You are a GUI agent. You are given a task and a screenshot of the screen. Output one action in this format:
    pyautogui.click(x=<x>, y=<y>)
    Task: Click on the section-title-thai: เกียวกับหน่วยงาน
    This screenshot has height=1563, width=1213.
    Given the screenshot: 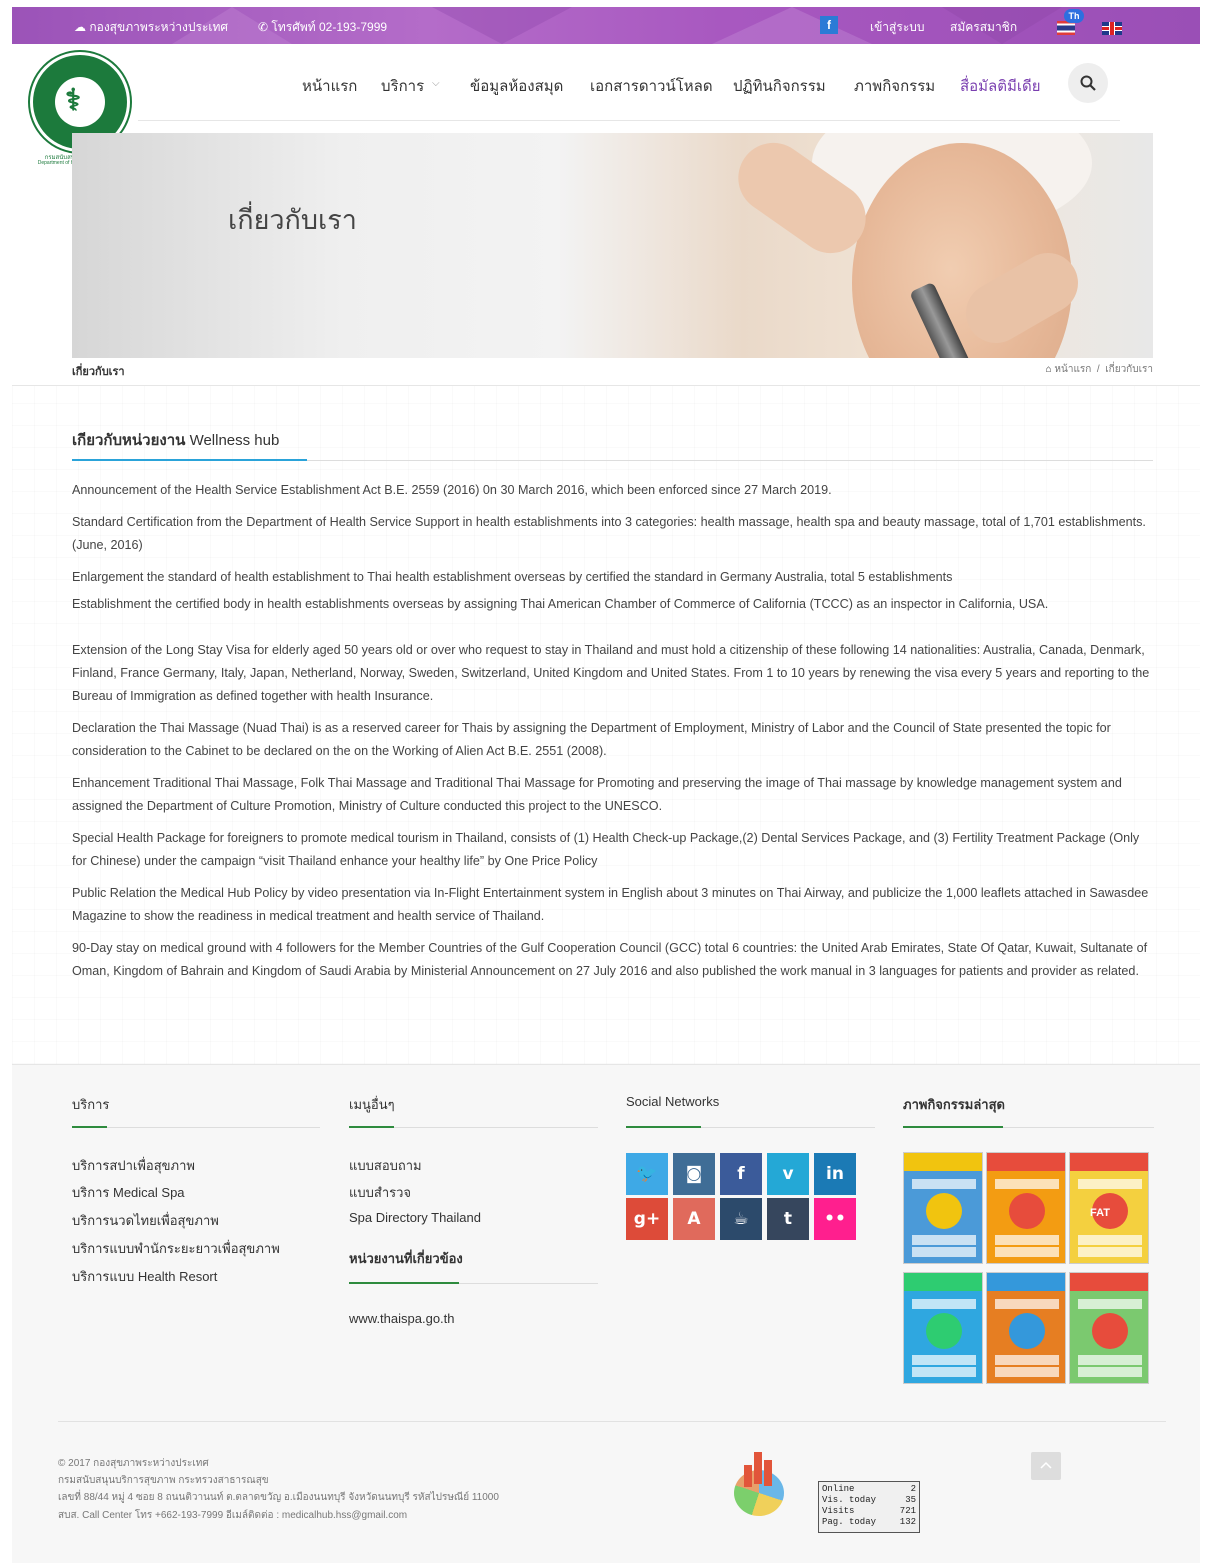 What is the action you would take?
    pyautogui.click(x=129, y=440)
    